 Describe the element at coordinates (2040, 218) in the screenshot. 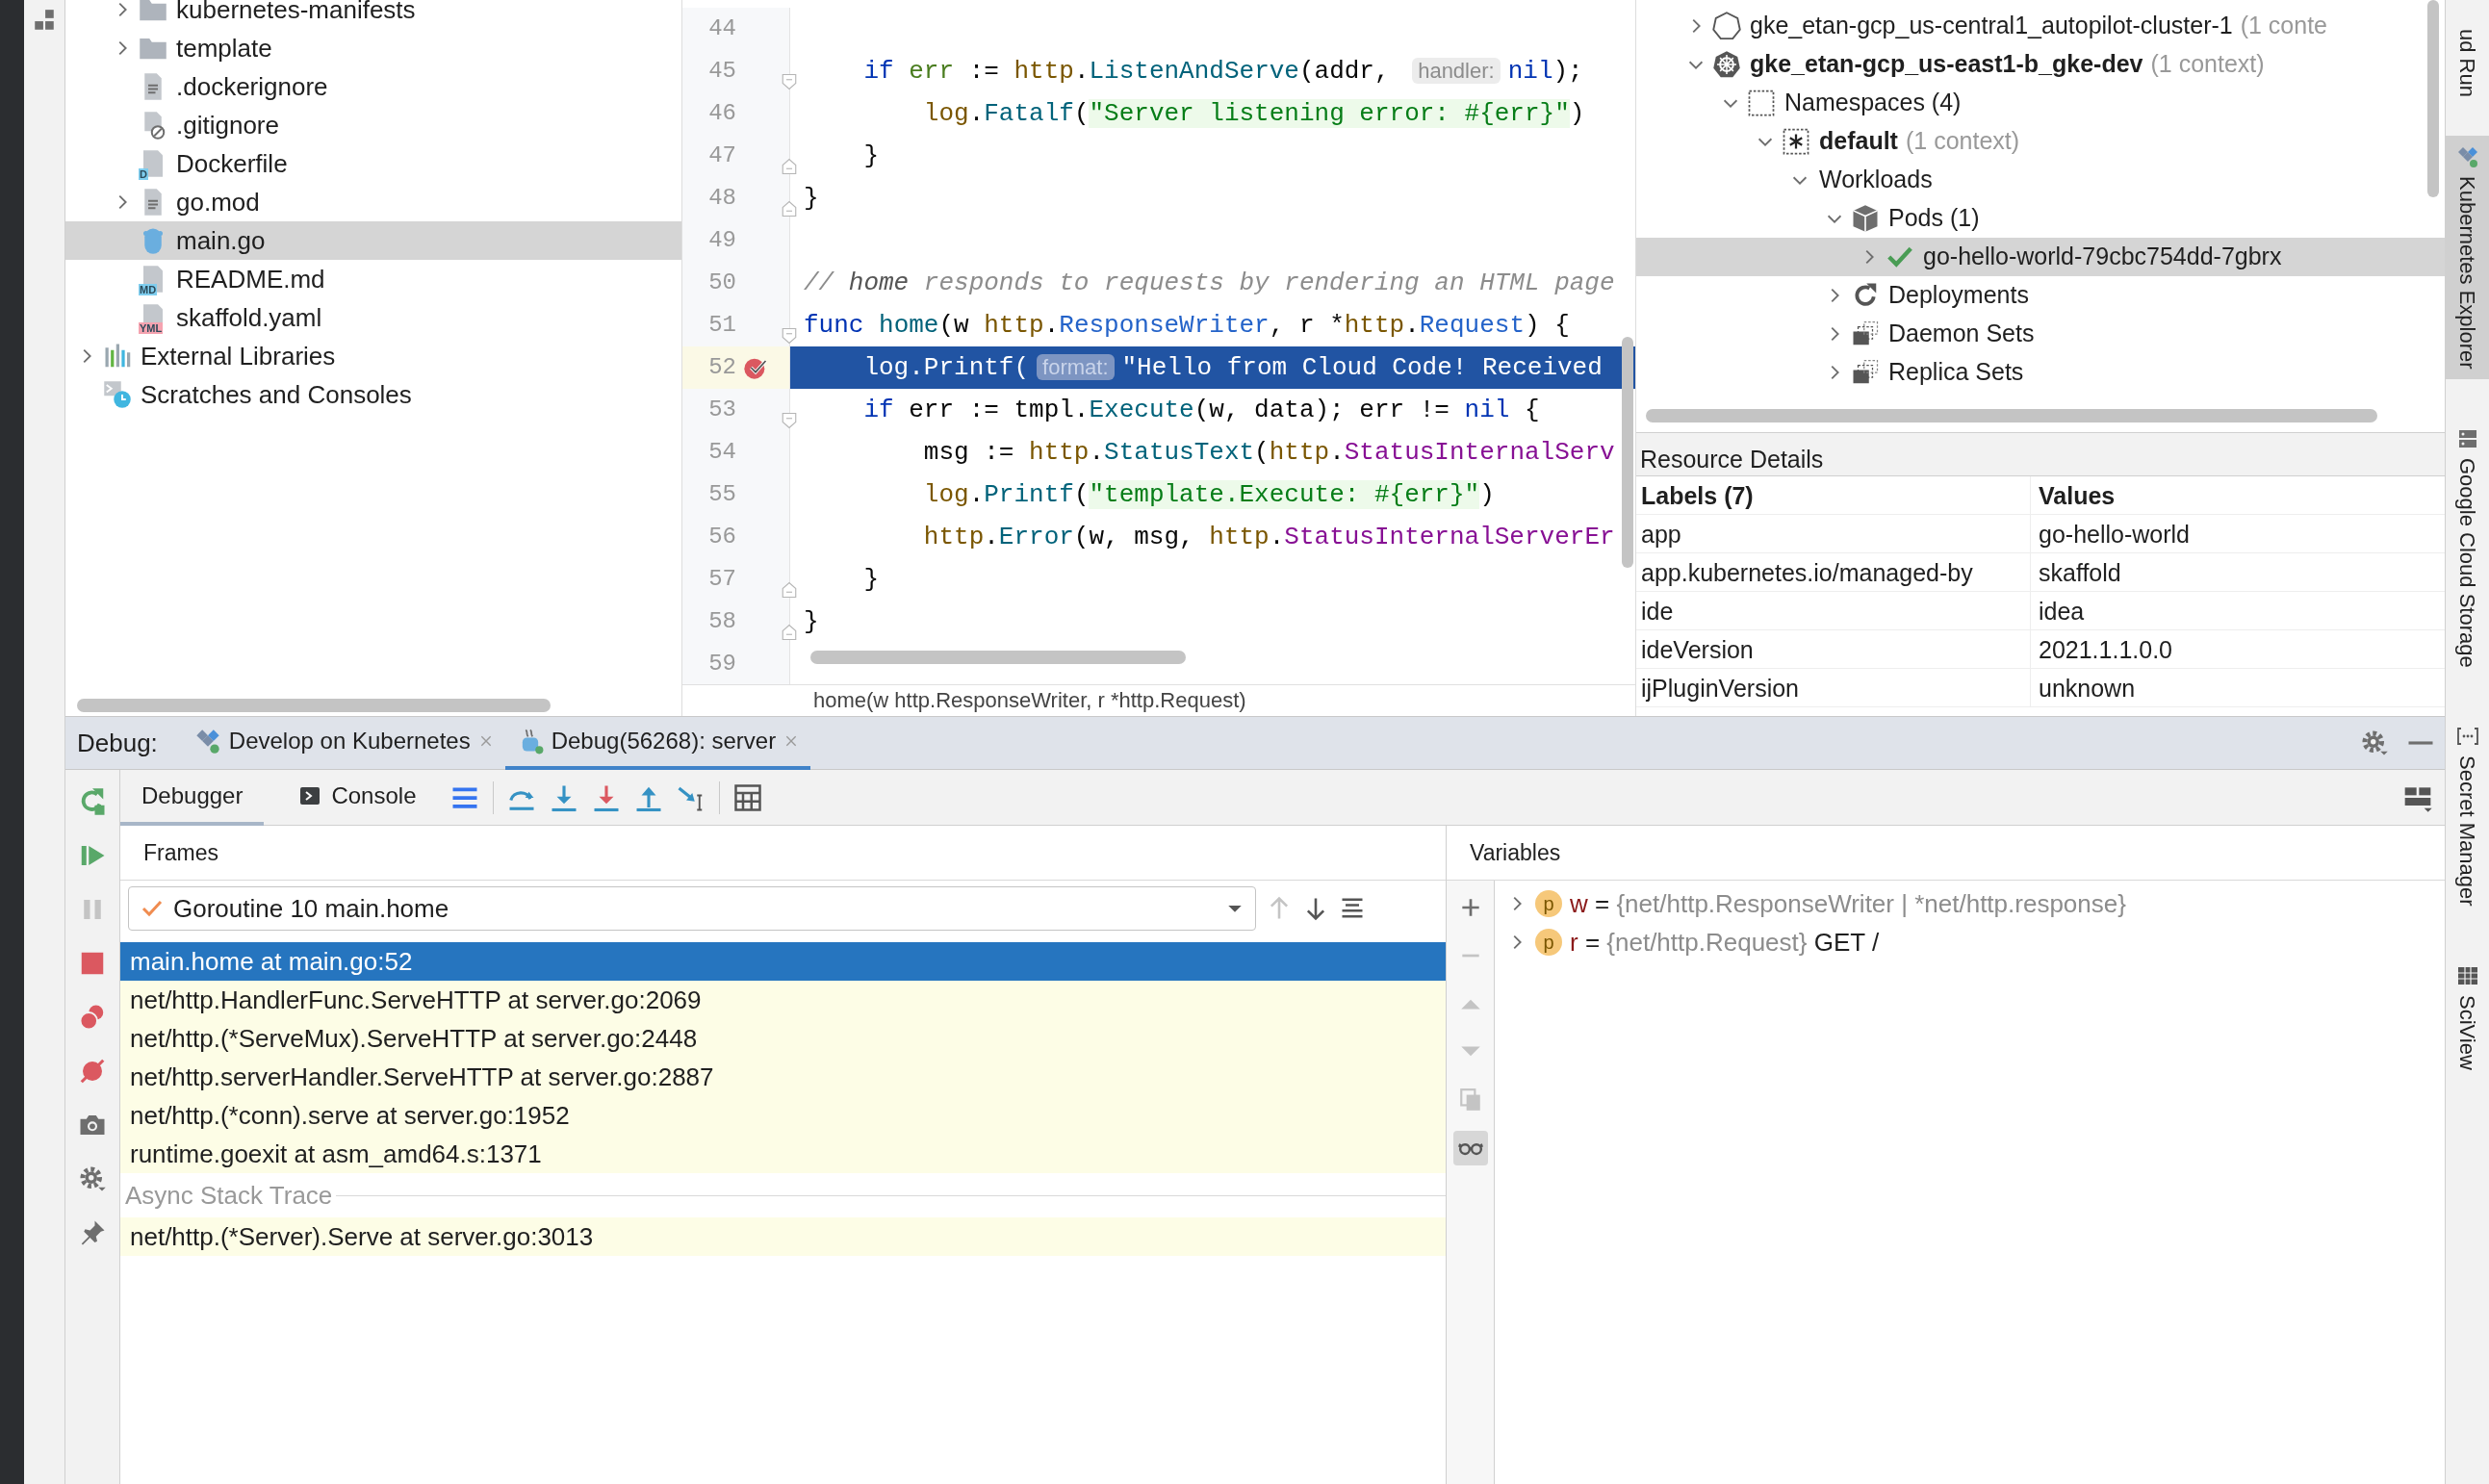

I see `tree-item: Pods (1)` at that location.